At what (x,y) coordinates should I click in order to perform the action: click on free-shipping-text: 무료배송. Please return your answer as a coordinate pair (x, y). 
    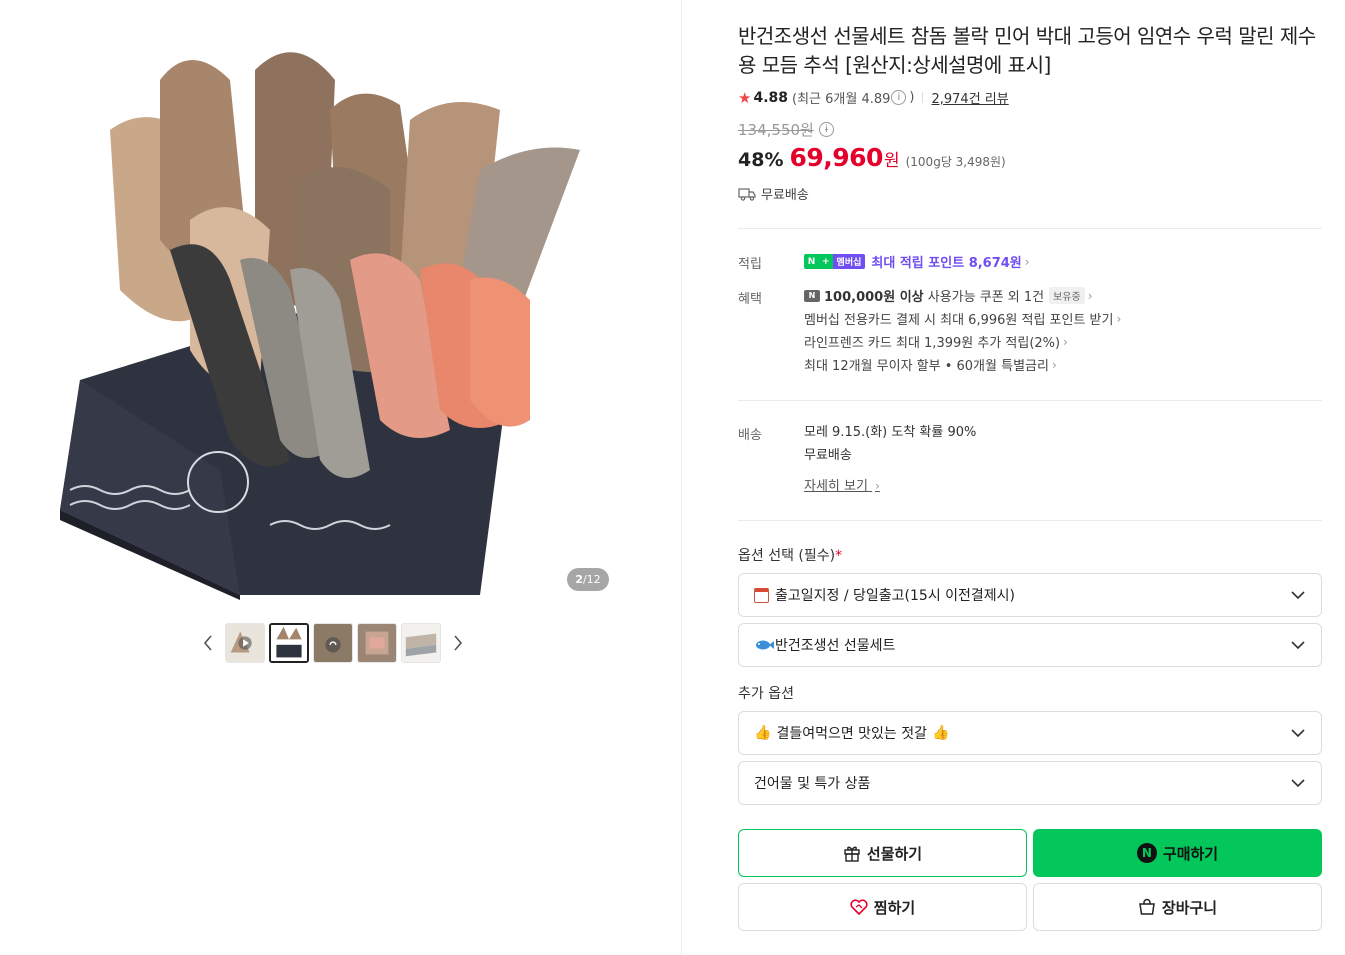
    Looking at the image, I should click on (785, 195).